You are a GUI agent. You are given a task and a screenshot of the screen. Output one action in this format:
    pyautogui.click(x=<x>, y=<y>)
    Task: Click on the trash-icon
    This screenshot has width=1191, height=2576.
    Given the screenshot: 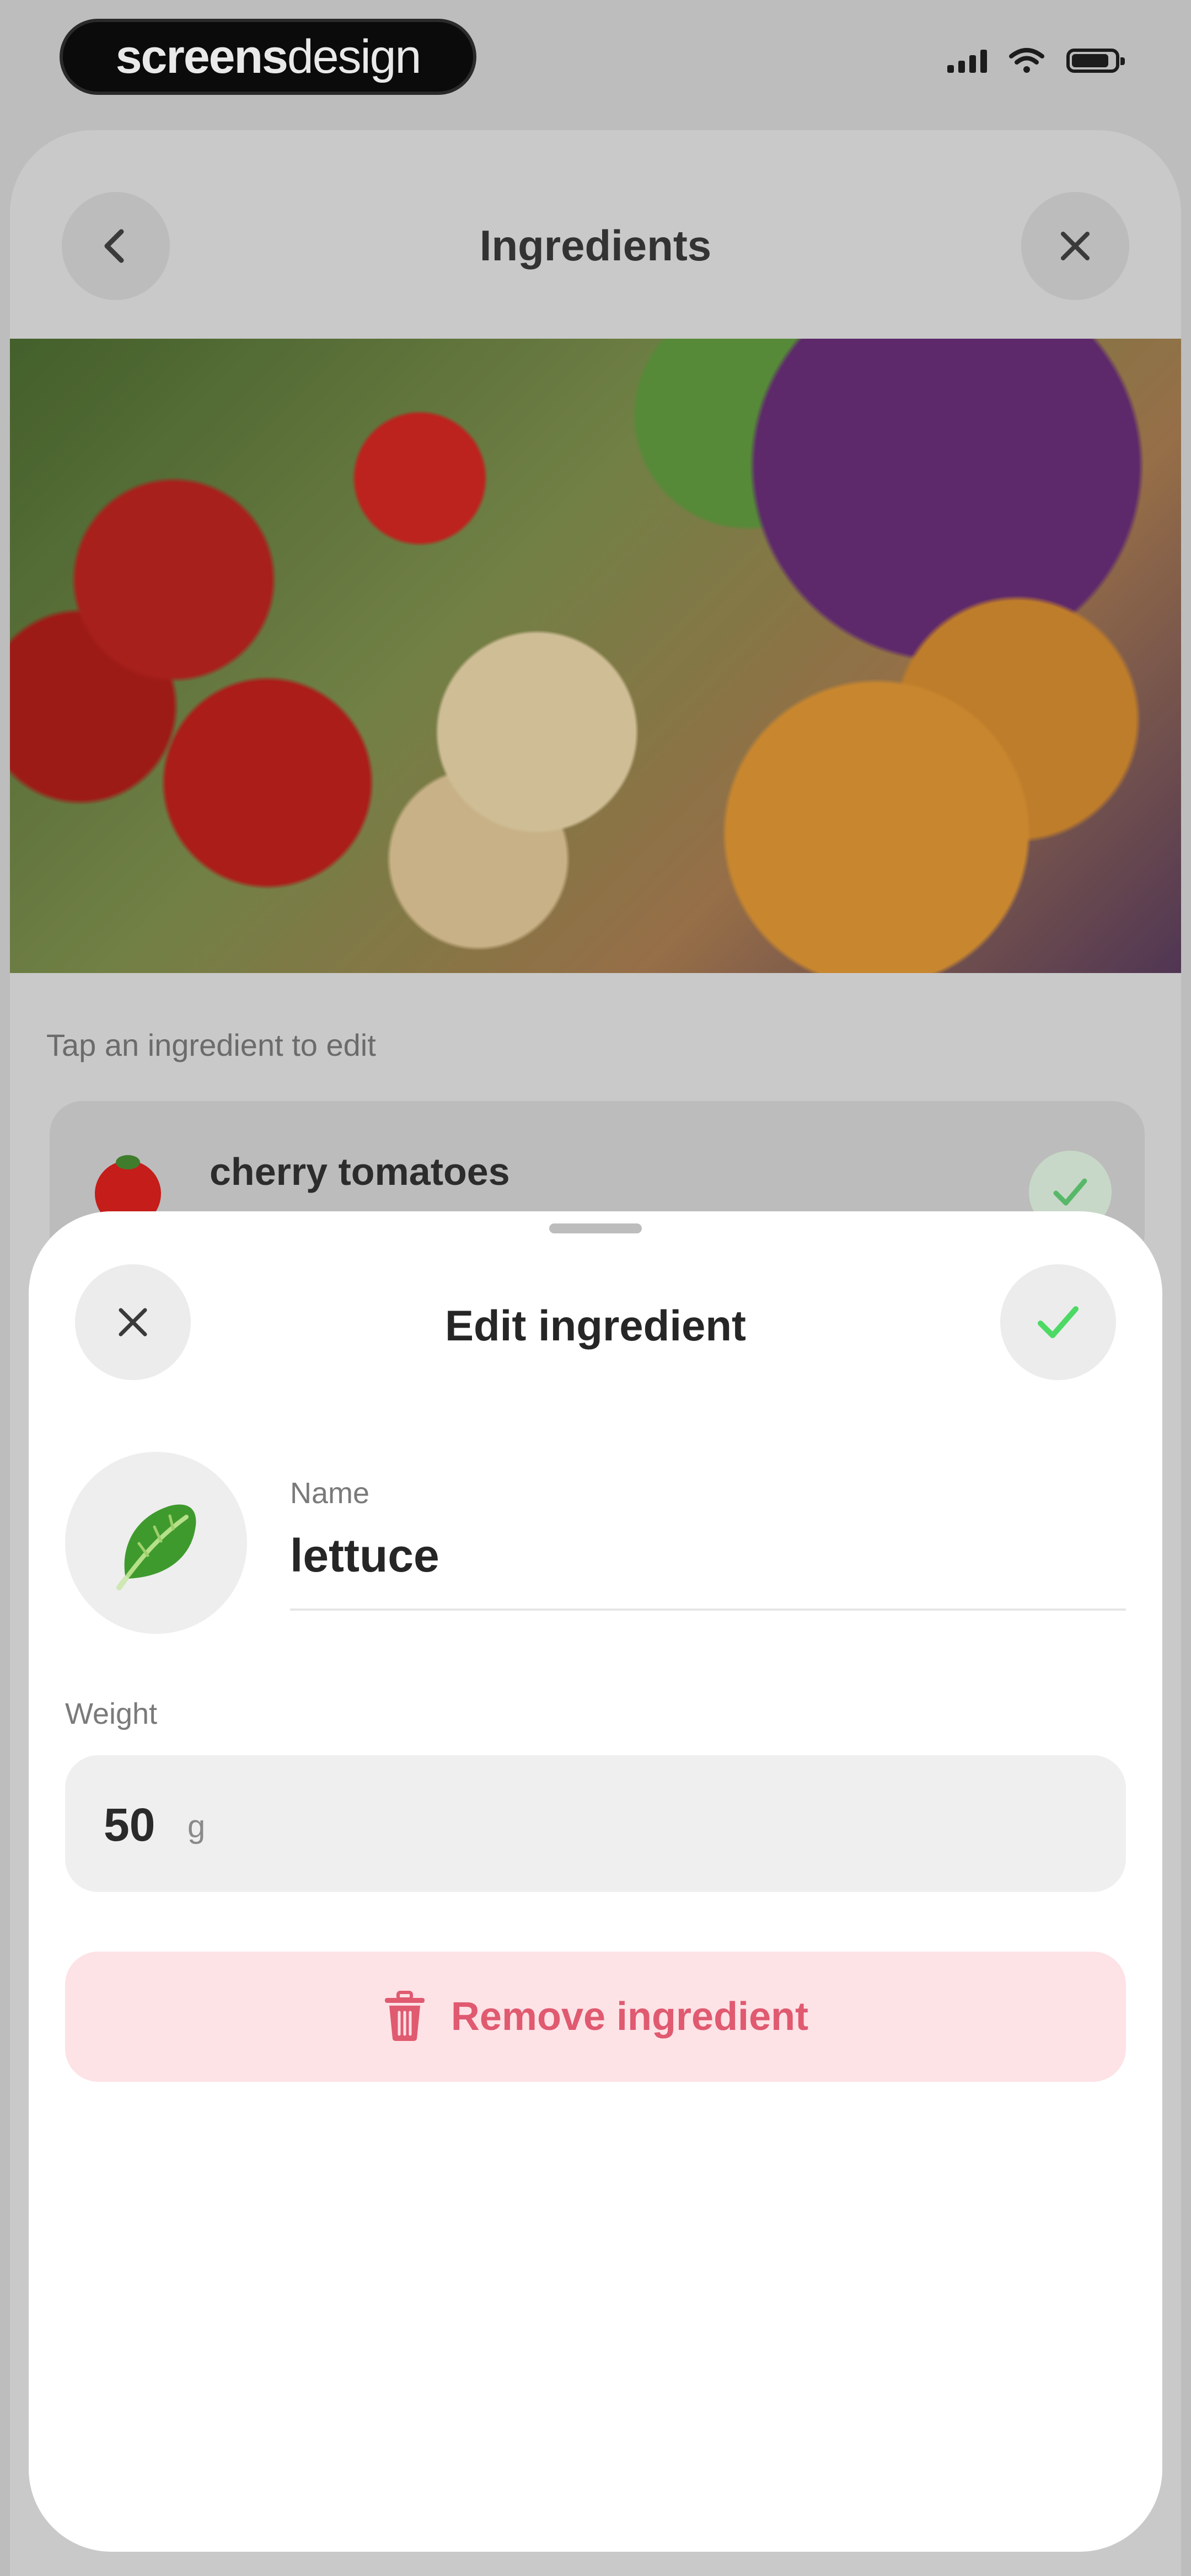 What is the action you would take?
    pyautogui.click(x=405, y=2016)
    